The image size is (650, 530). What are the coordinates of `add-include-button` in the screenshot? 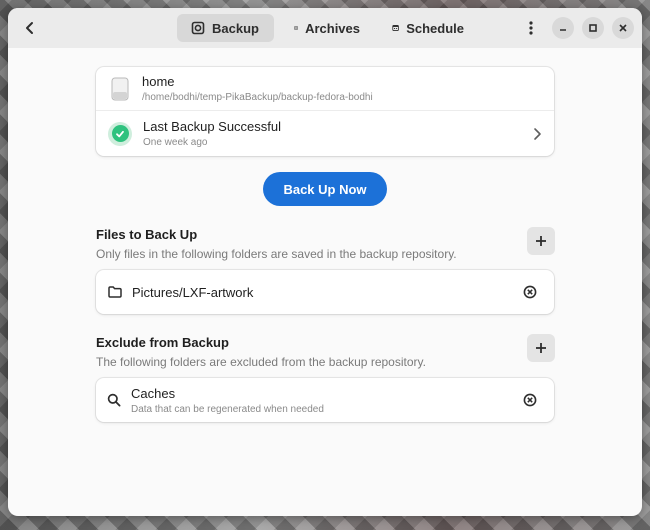 It's located at (541, 241).